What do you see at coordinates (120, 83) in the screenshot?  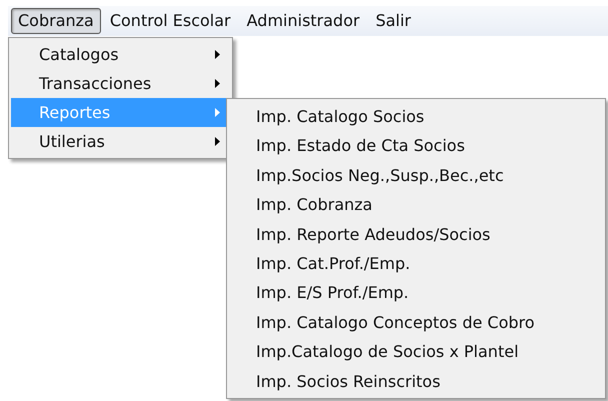 I see `menu-item: Transacciones` at bounding box center [120, 83].